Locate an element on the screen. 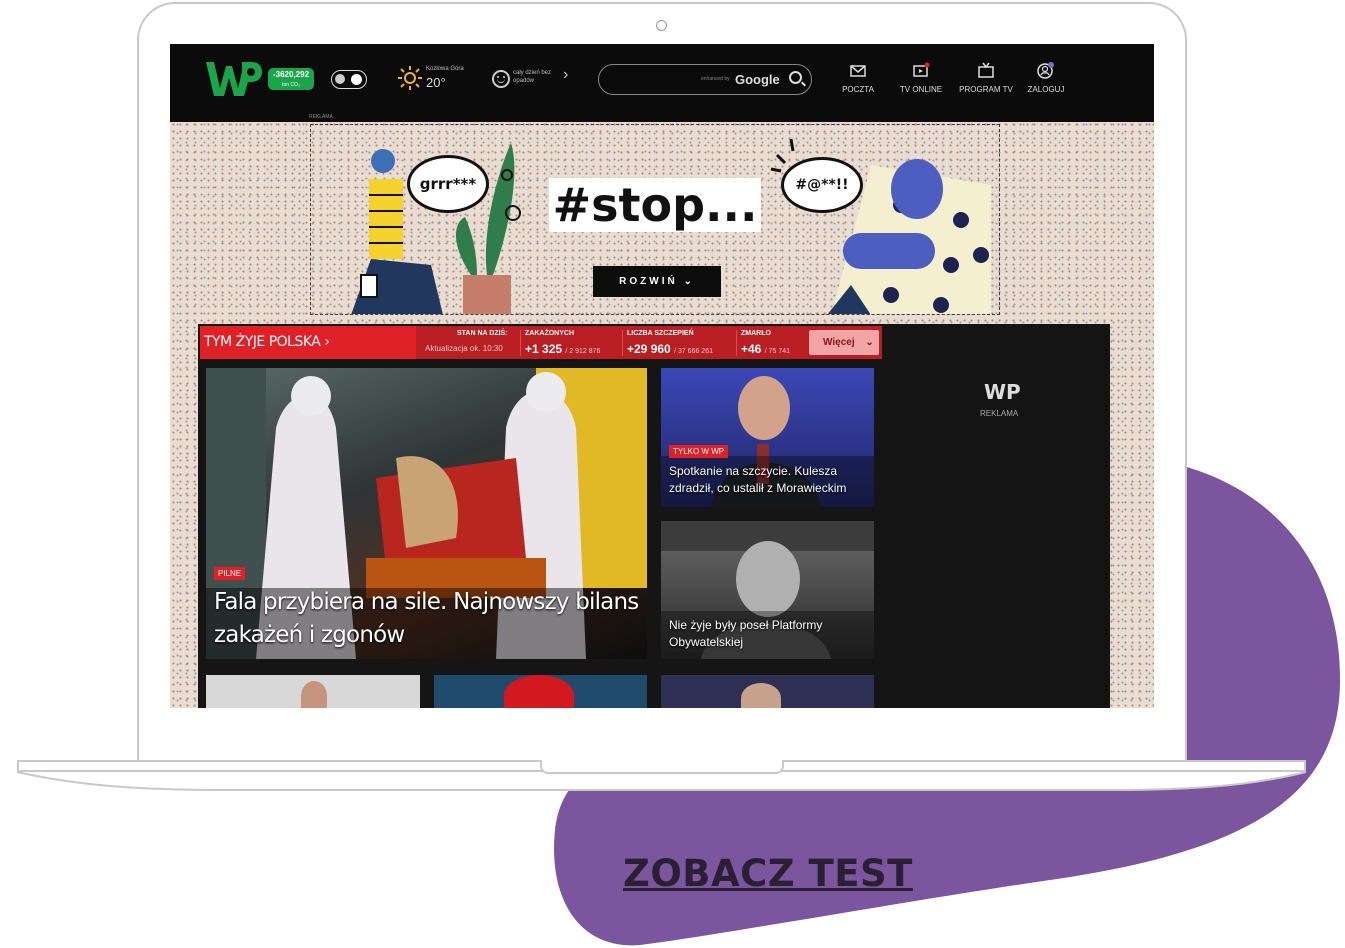 The height and width of the screenshot is (948, 1345). more-label: Więcej is located at coordinates (839, 342).